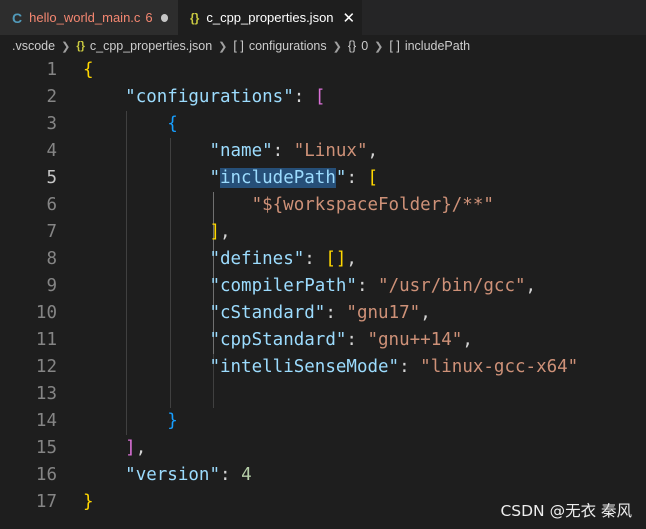  I want to click on object-icon: {}, so click(352, 46).